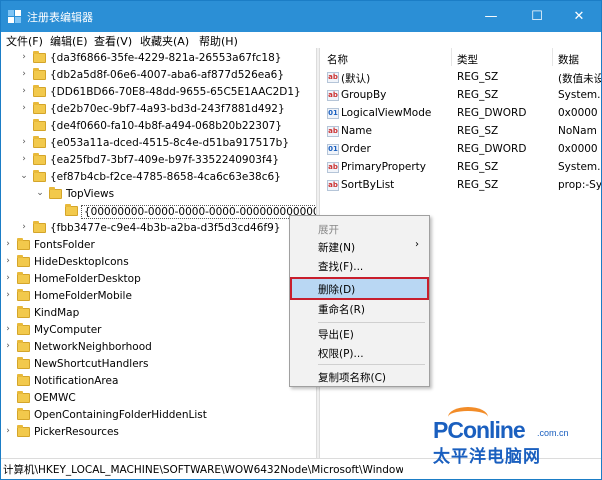 The width and height of the screenshot is (602, 480). I want to click on value-row: 01 Order REG_DWORD 0x0000, so click(460, 150).